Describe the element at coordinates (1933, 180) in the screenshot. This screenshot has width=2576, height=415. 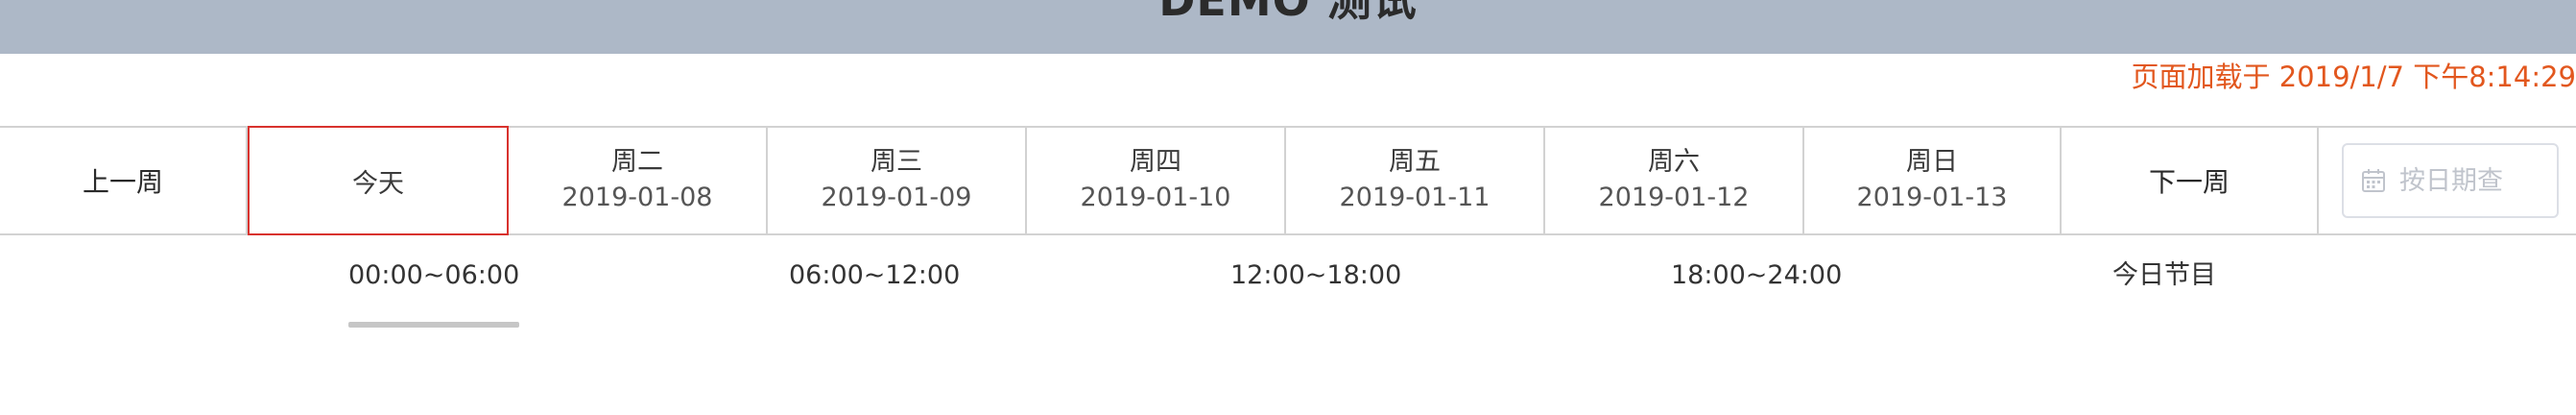
I see `day-tab-sun: 周日 2019-01-13` at that location.